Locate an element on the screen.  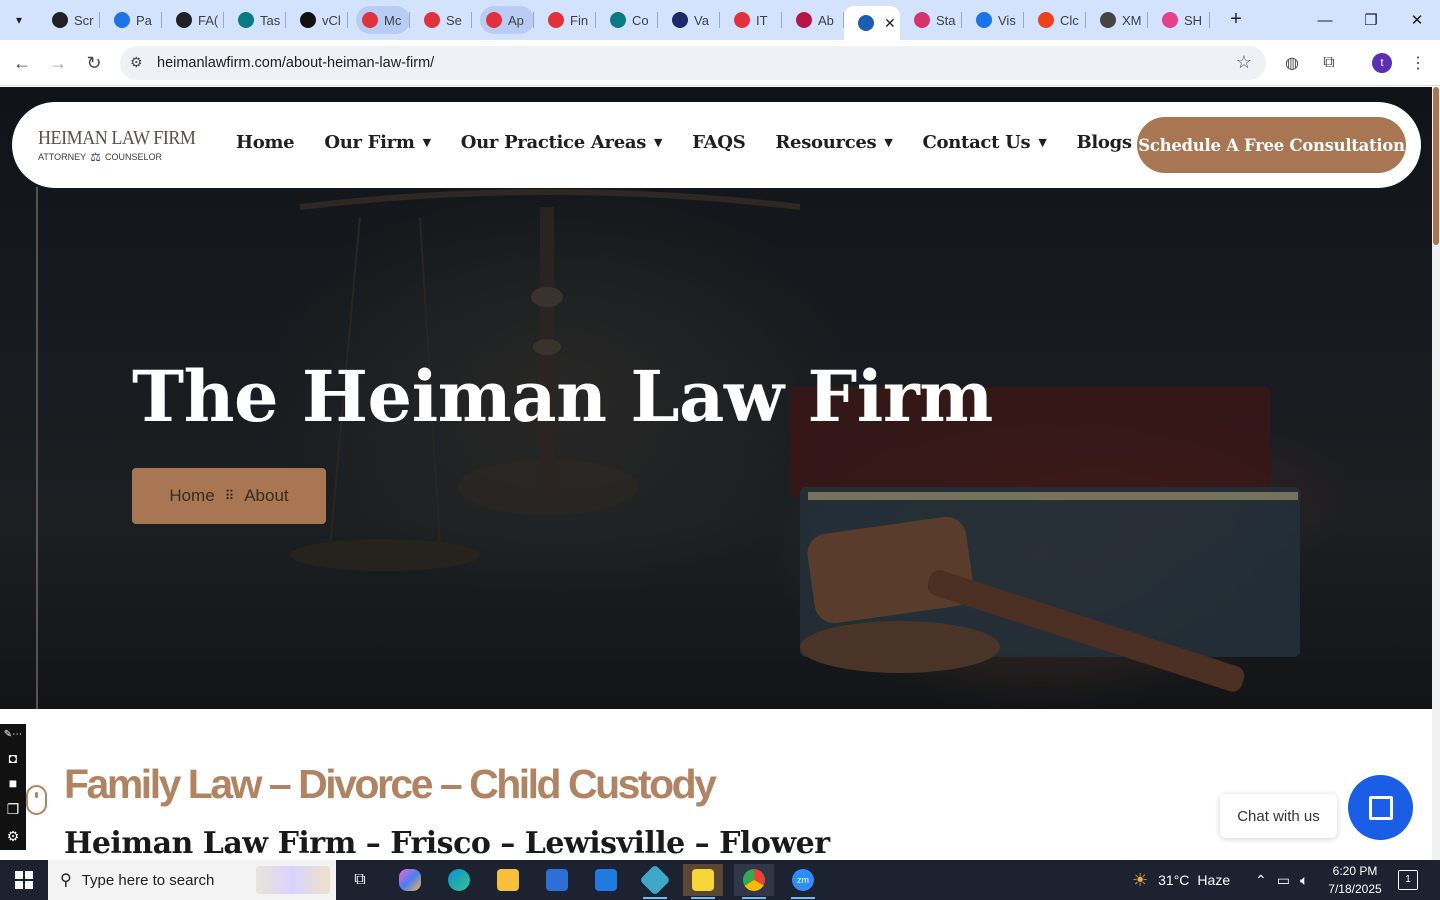
clock: 6:20 PM 7/18/2025 is located at coordinates (1355, 880).